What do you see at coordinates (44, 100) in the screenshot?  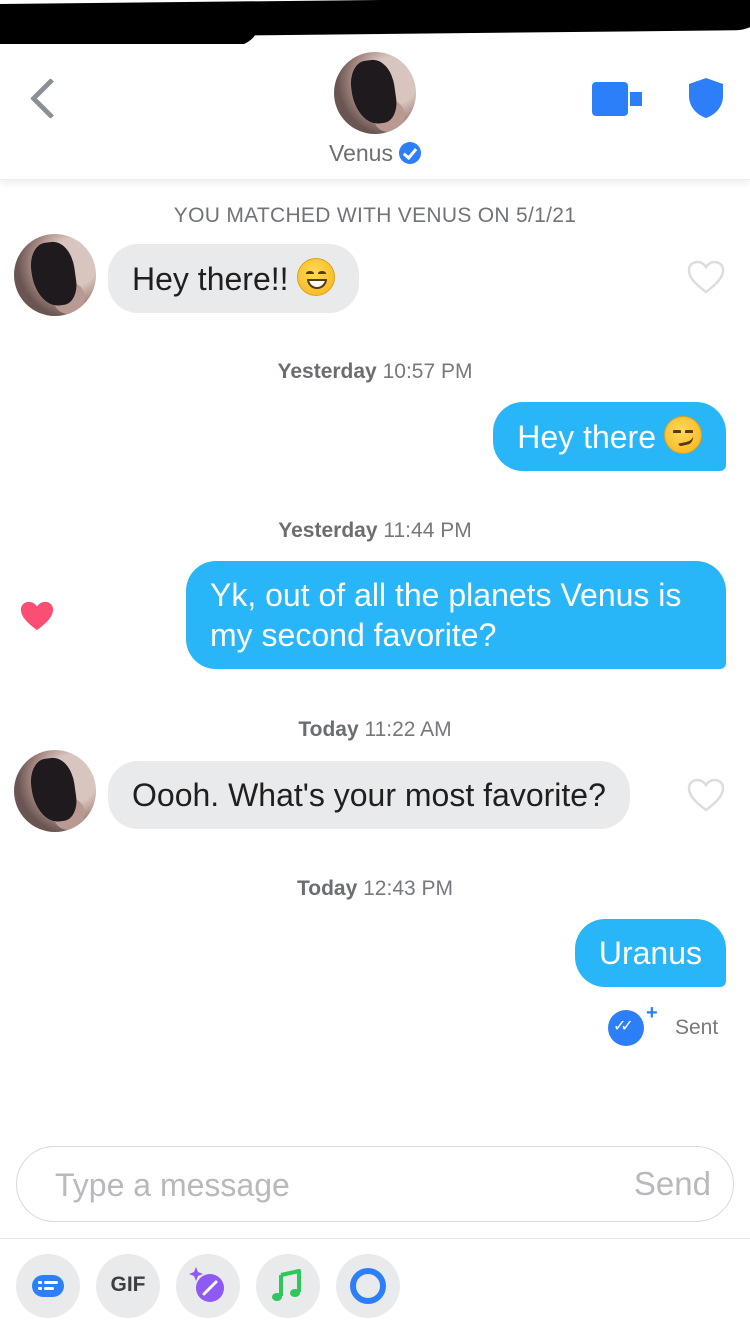 I see `back-chevron-icon` at bounding box center [44, 100].